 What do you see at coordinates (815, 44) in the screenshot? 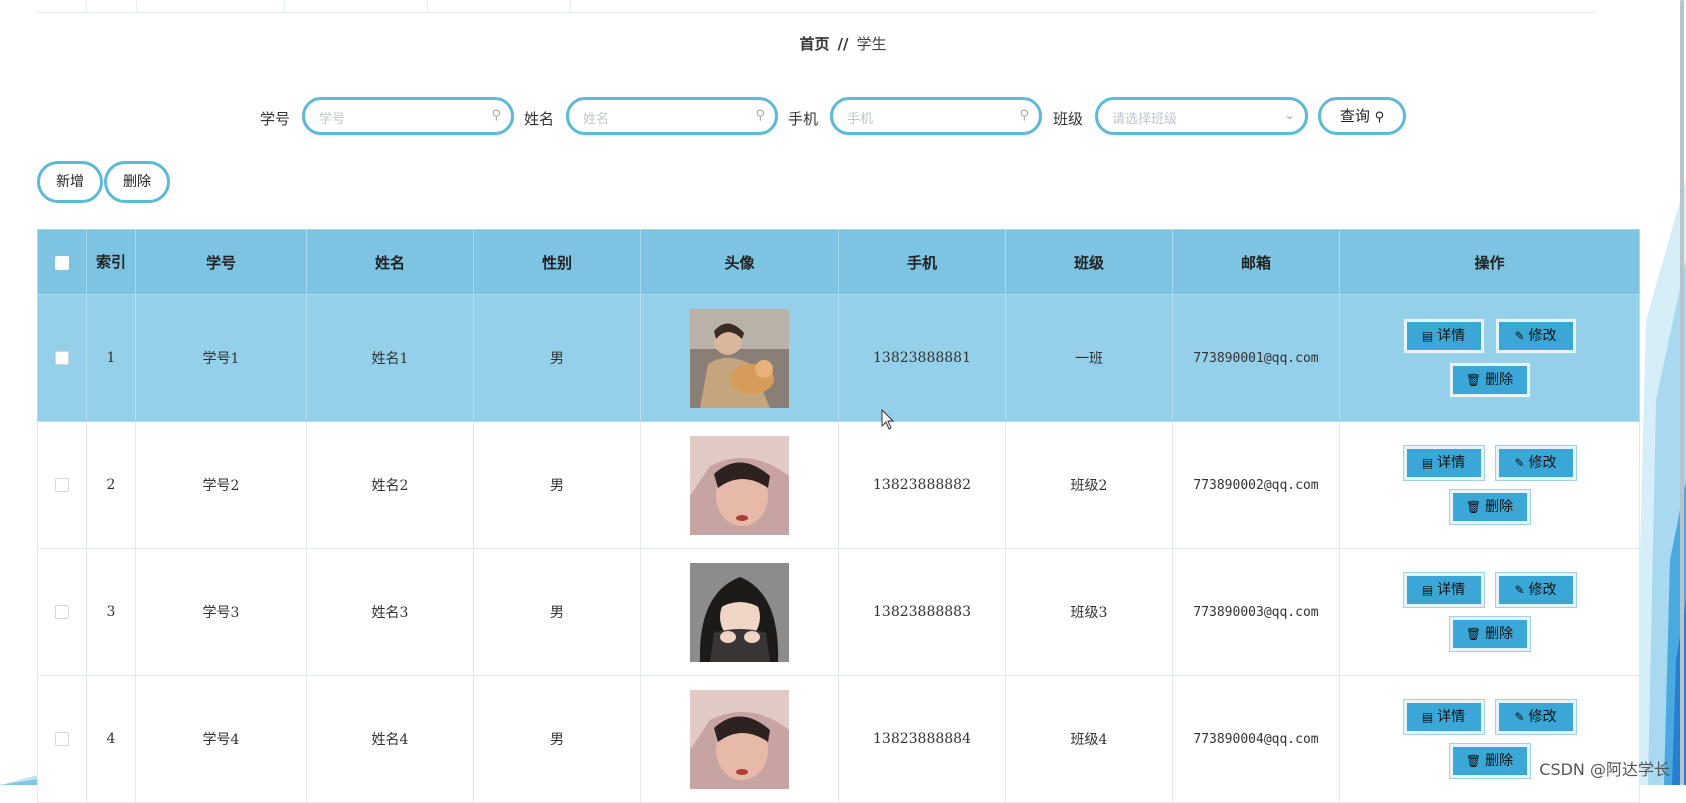
I see `breadcrumb-home: 首页` at bounding box center [815, 44].